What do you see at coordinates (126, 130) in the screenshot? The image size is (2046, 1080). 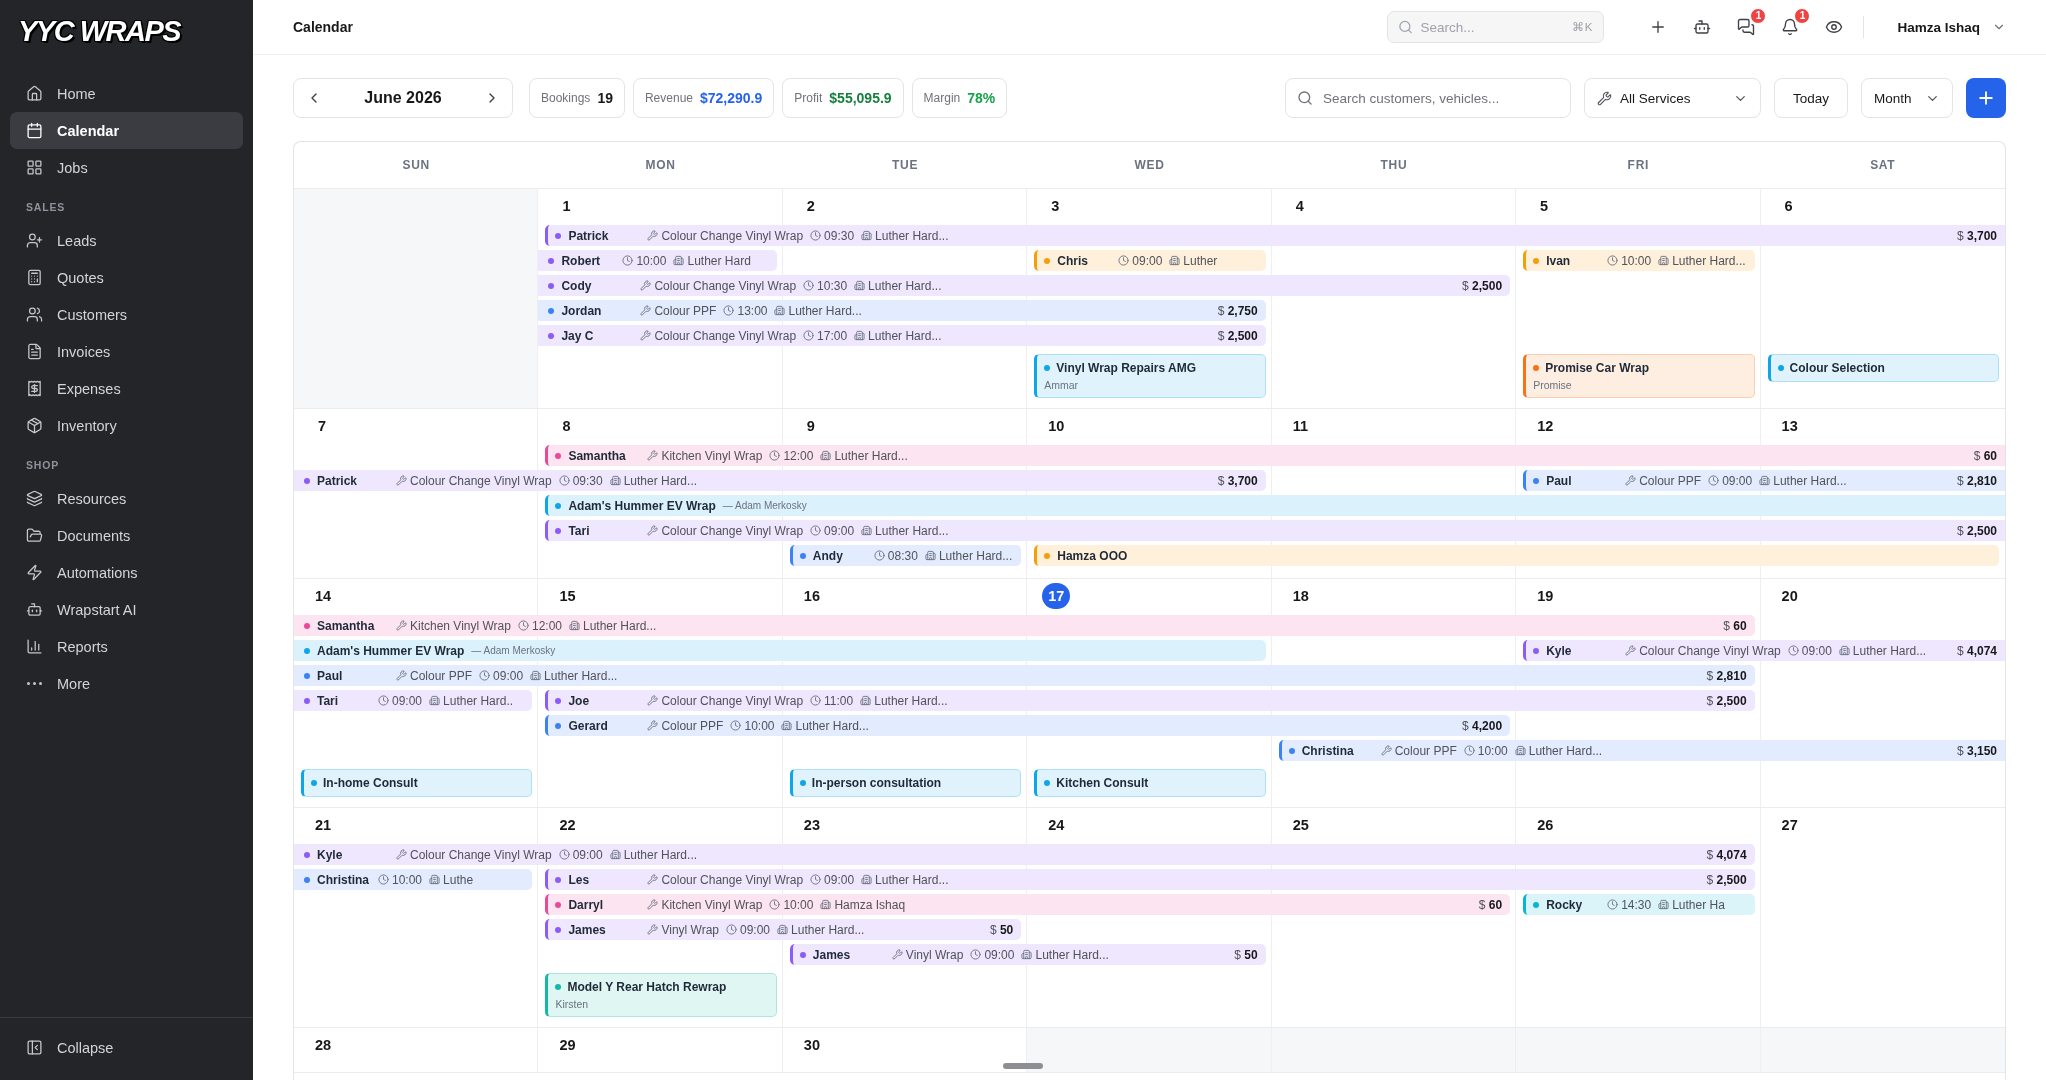 I see `nav-item: Calendar` at bounding box center [126, 130].